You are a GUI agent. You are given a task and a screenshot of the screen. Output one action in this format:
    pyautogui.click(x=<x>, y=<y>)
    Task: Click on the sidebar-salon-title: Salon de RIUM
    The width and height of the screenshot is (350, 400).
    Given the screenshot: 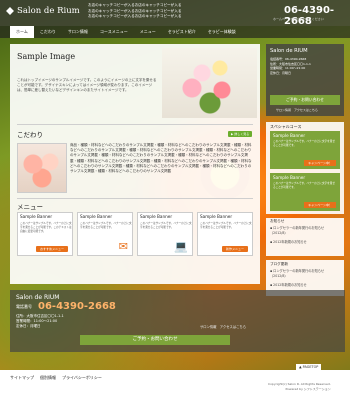 What is the action you would take?
    pyautogui.click(x=289, y=51)
    